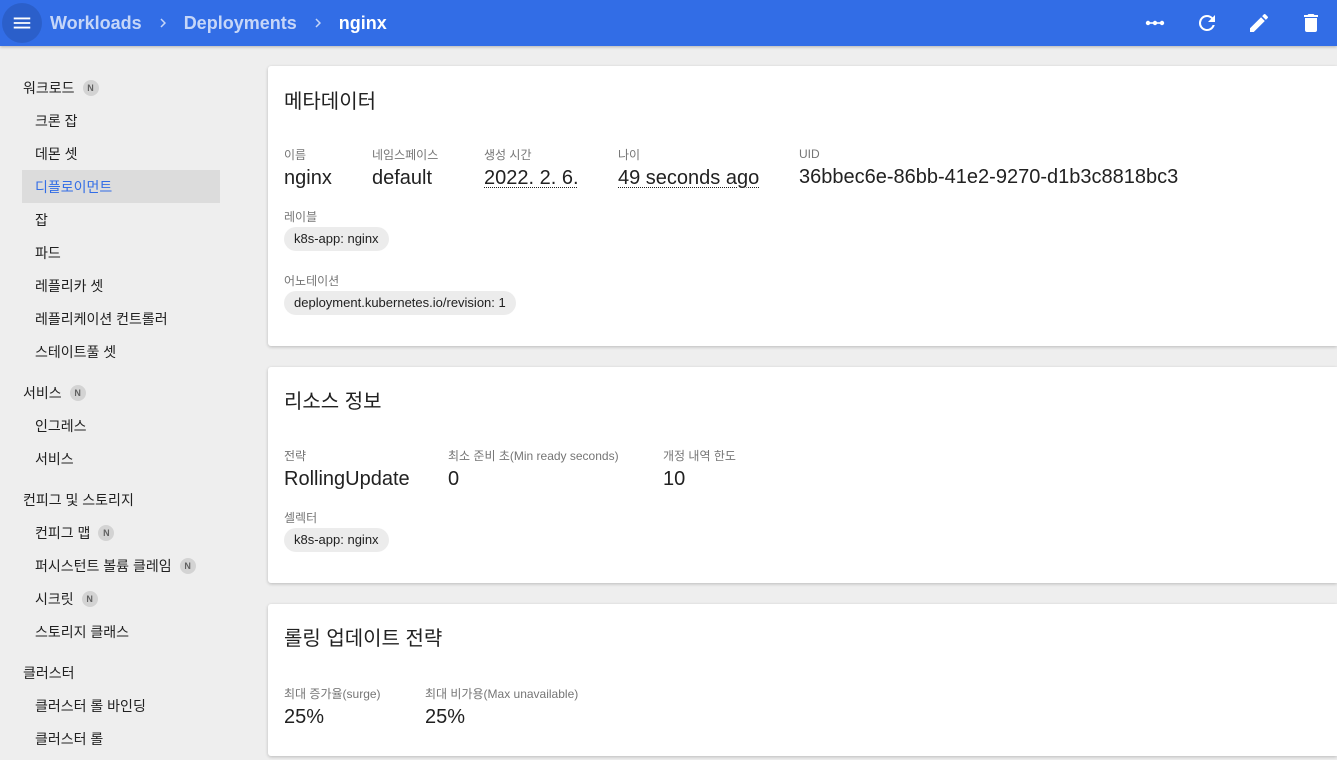  Describe the element at coordinates (96, 23) in the screenshot. I see `breadcrumb-workloads: Workloads` at that location.